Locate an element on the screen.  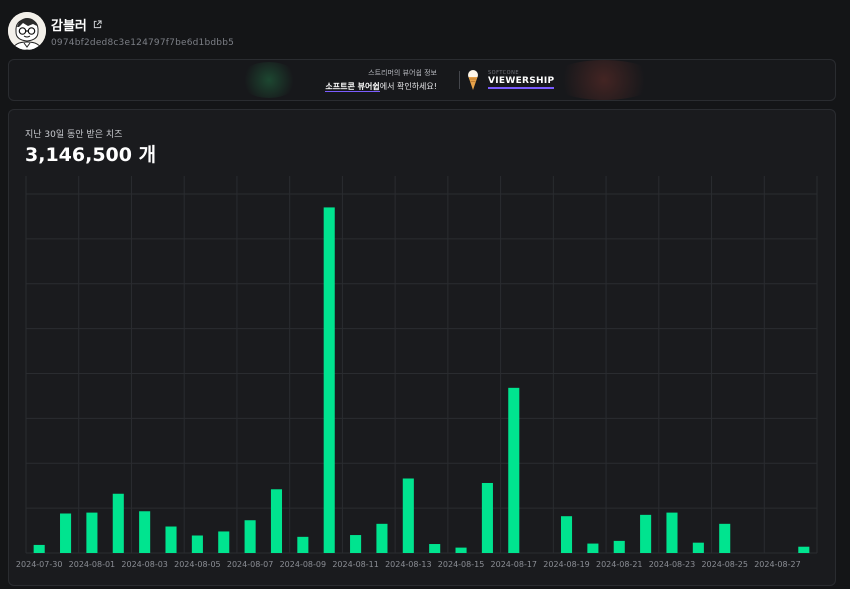
ice-cream-icon is located at coordinates (473, 82).